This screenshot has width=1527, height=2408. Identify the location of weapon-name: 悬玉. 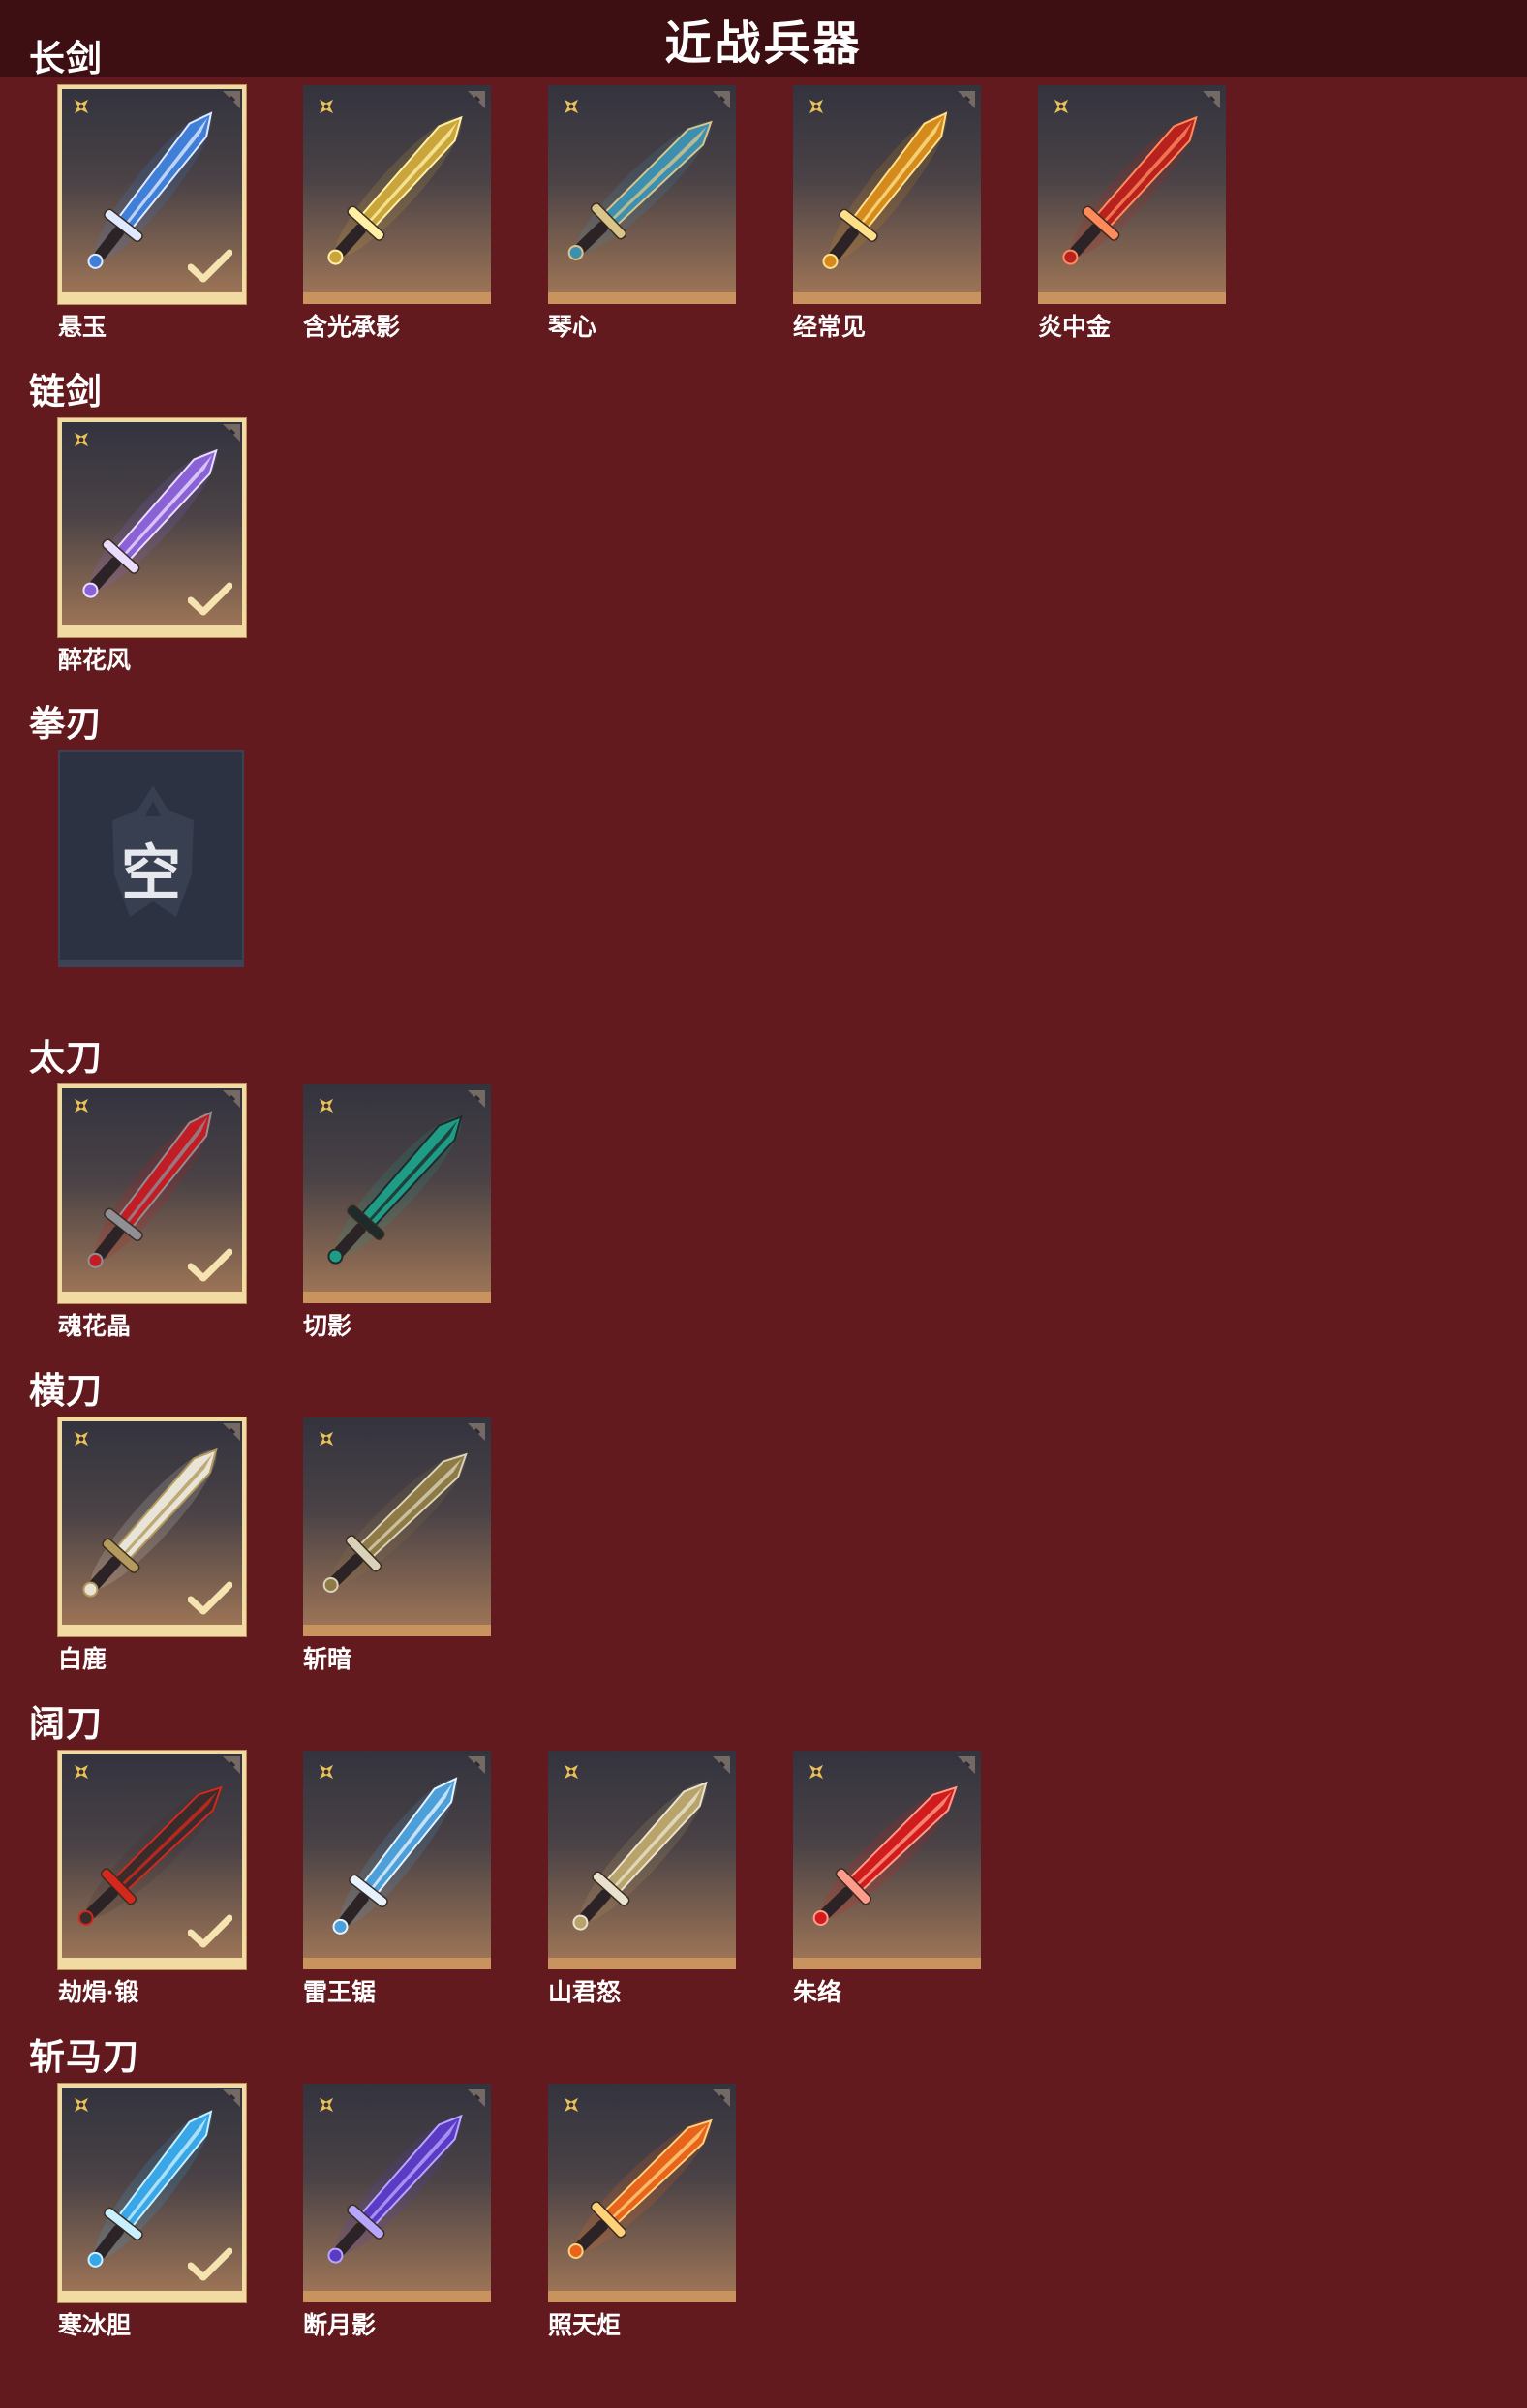
(82, 327).